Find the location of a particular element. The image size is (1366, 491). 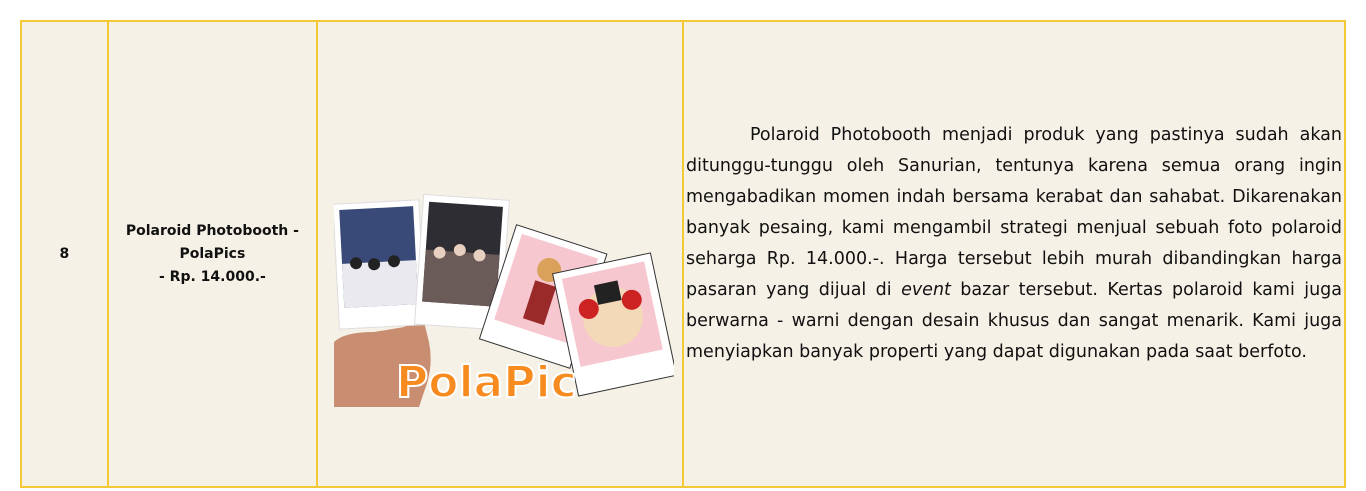

product-name-line1: Polaroid Photobooth - is located at coordinates (212, 230).